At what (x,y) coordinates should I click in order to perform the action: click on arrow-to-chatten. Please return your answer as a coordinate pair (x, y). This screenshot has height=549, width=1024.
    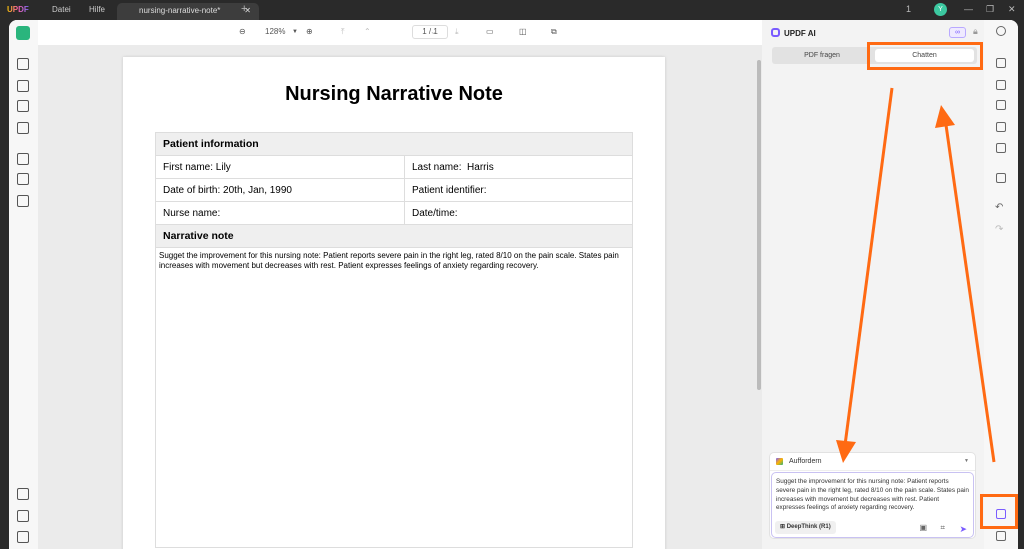
    Looking at the image, I should click on (970, 293).